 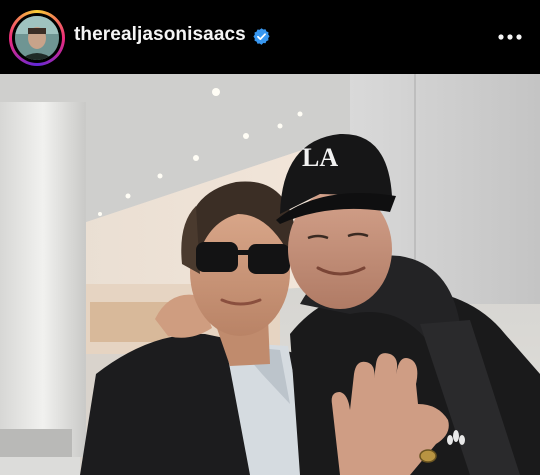 What do you see at coordinates (261, 36) in the screenshot?
I see `verified-badge-icon` at bounding box center [261, 36].